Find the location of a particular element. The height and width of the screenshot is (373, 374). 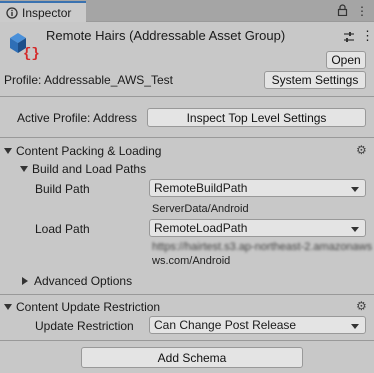

active-profile-label: Active Profile: Address is located at coordinates (77, 118).